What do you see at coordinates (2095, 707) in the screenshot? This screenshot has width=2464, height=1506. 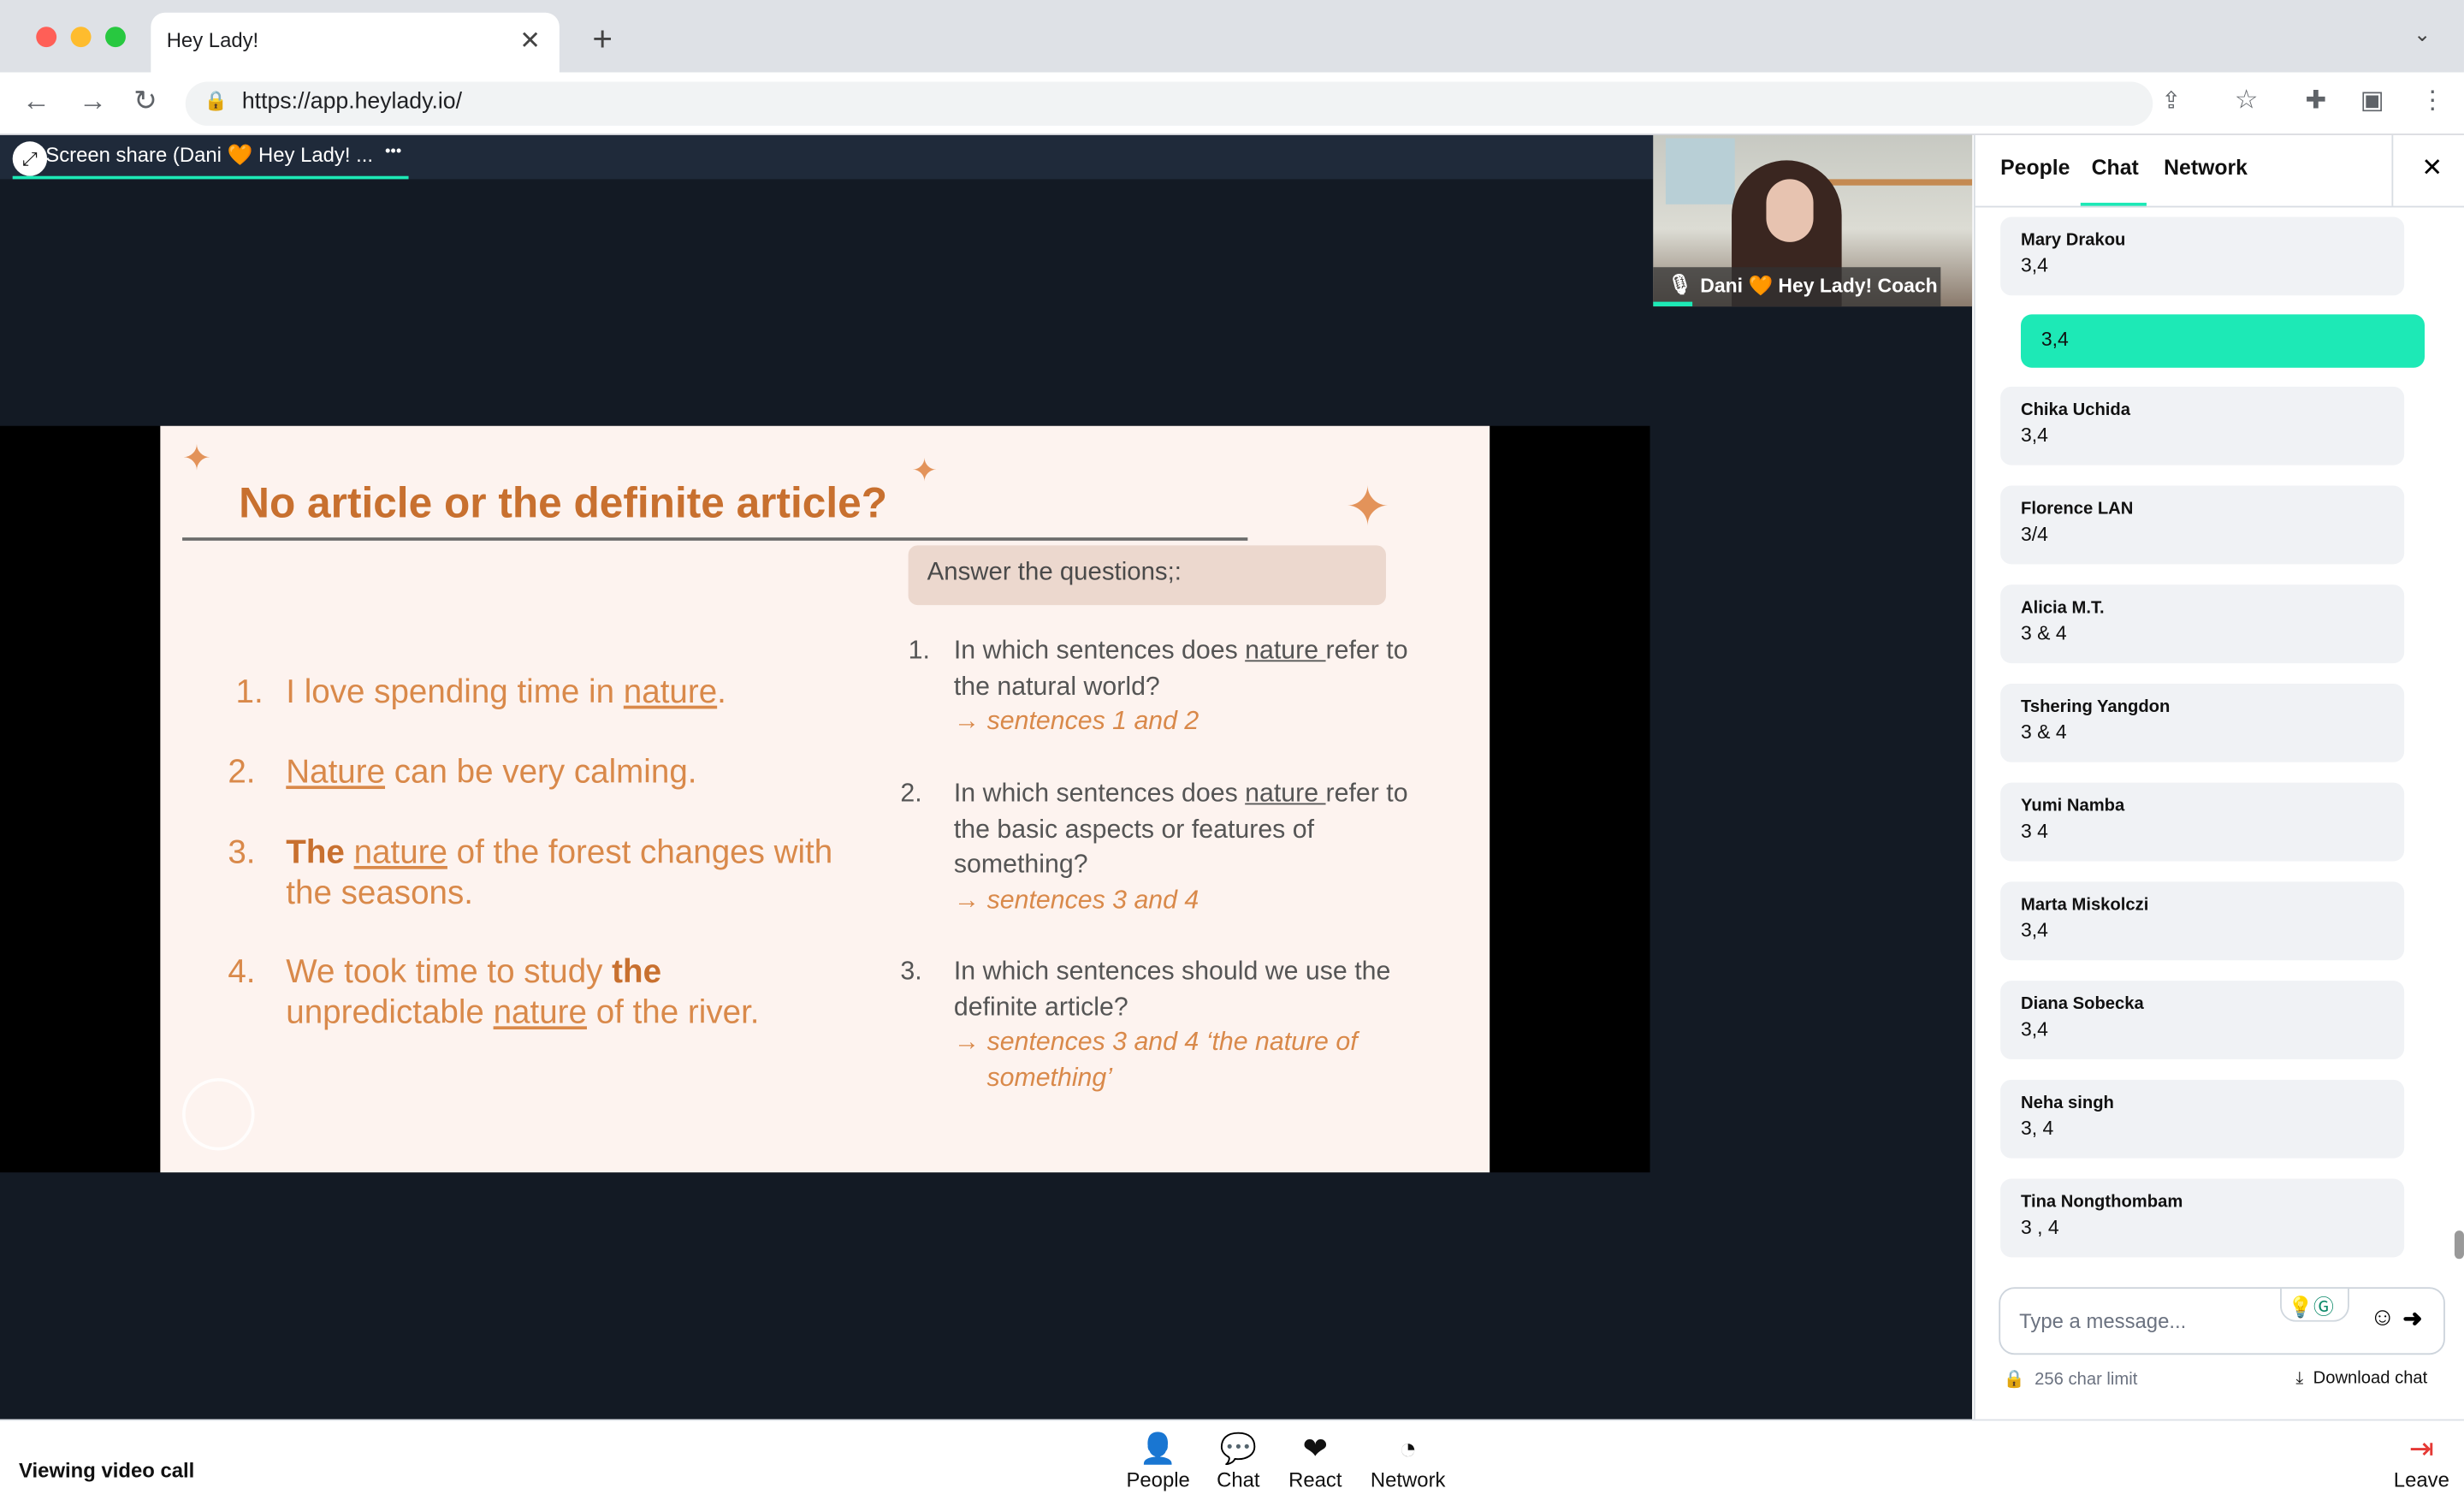 I see `sender-name: Tshering Yangdon` at bounding box center [2095, 707].